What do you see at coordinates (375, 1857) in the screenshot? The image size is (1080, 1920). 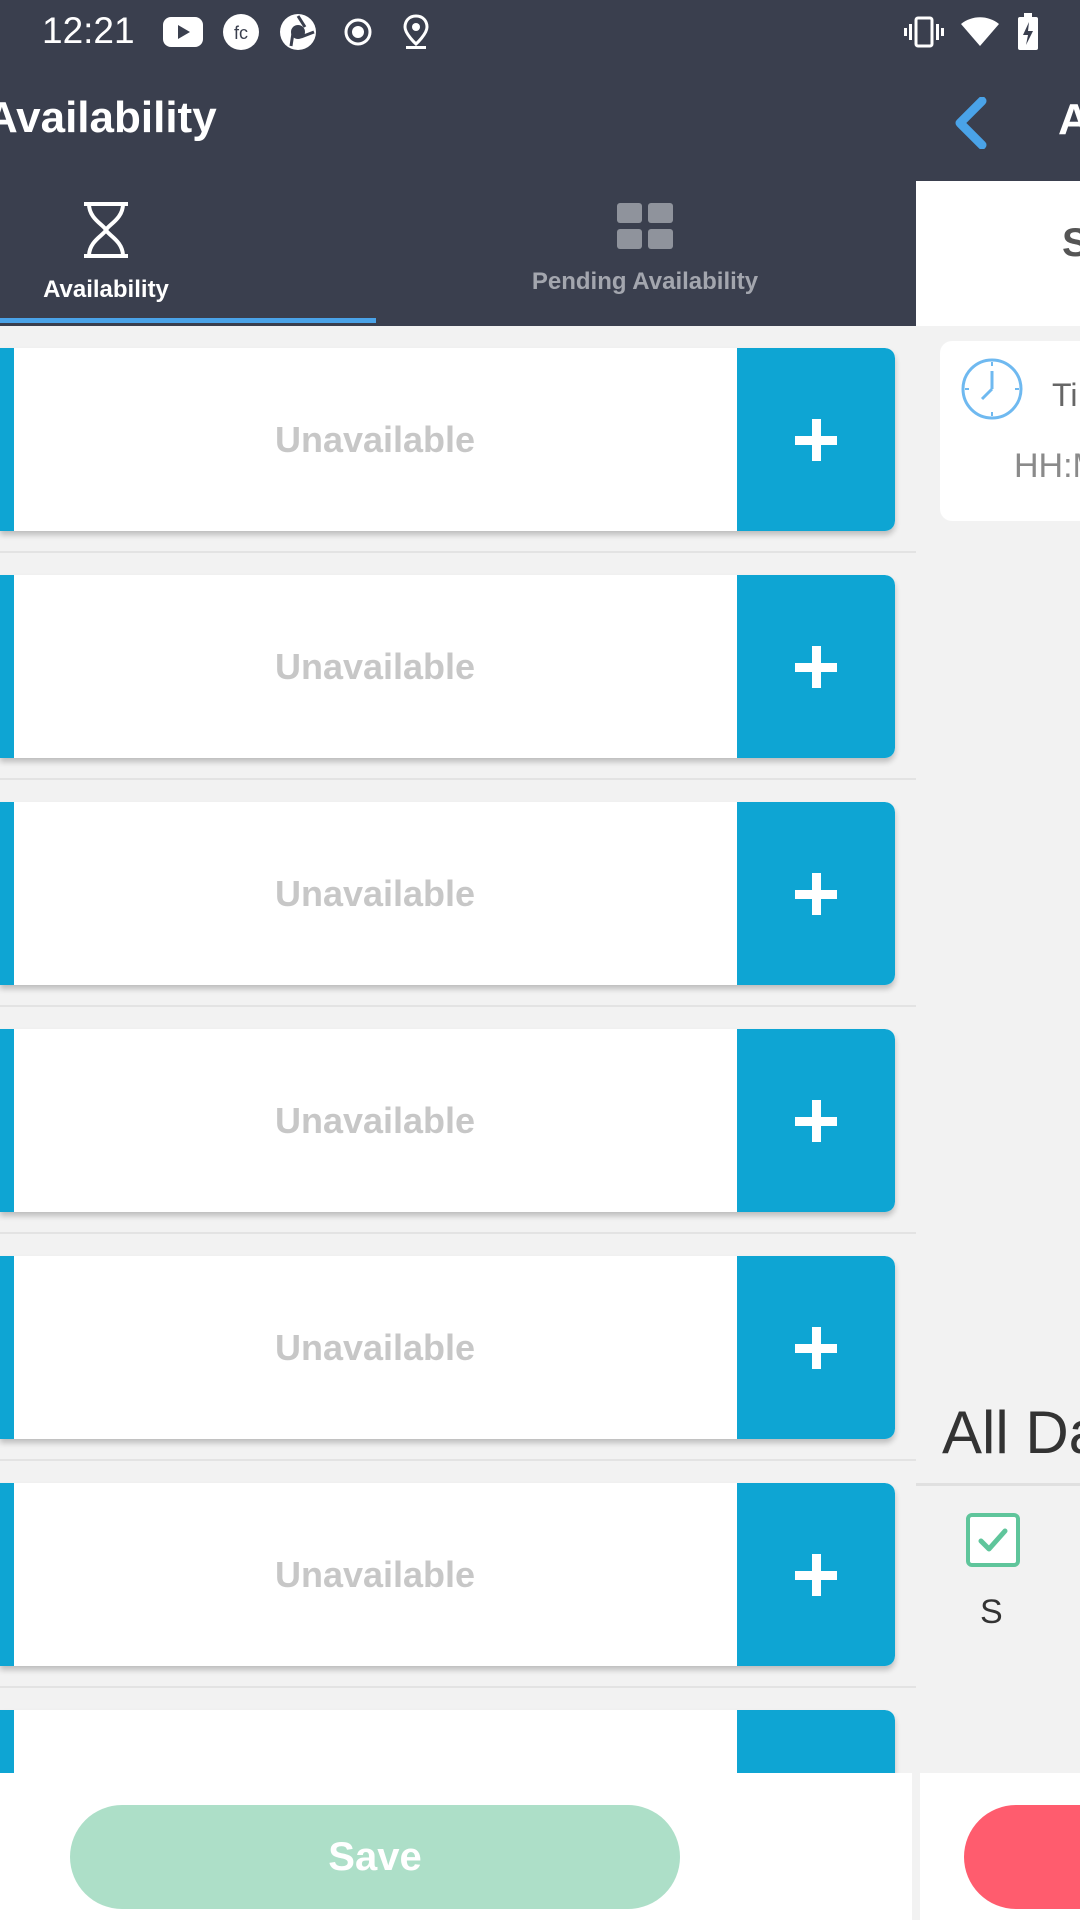 I see `save-button: Save` at bounding box center [375, 1857].